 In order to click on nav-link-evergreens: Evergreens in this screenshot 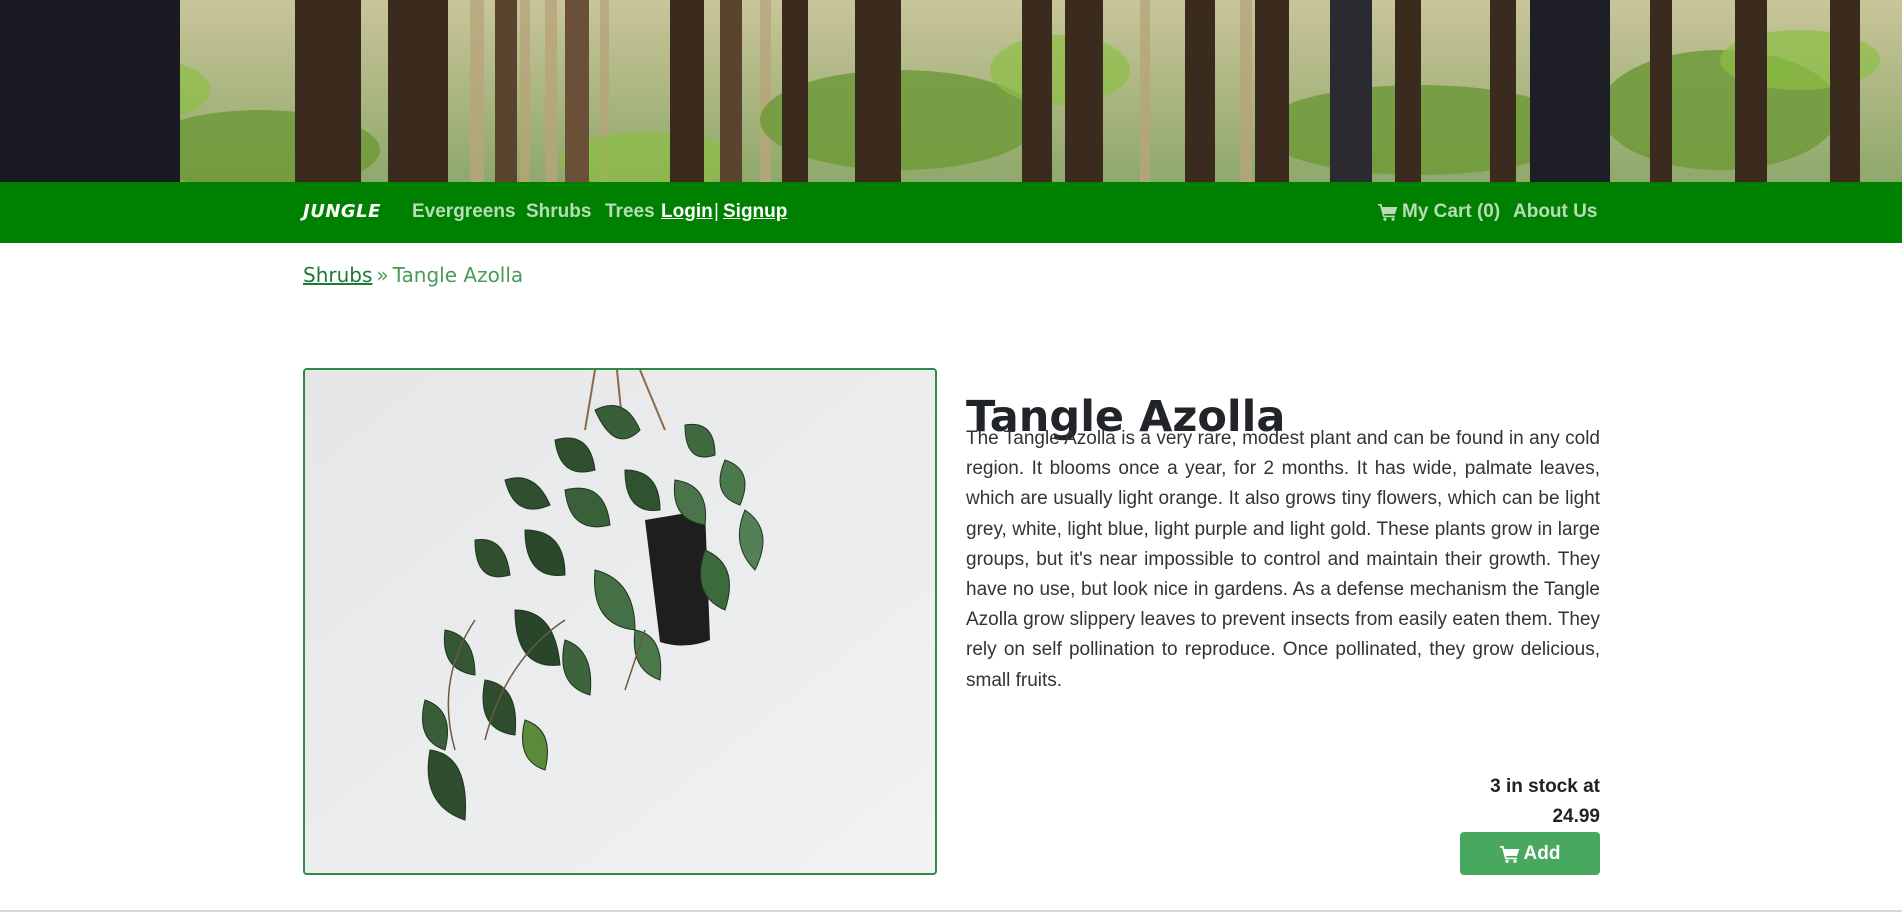, I will do `click(464, 212)`.